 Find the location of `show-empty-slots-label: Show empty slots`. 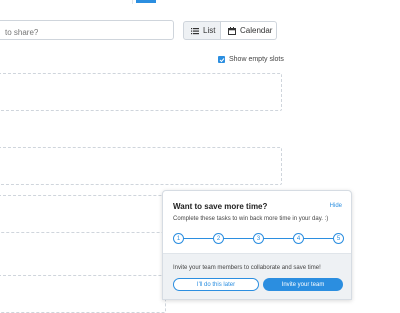

show-empty-slots-label: Show empty slots is located at coordinates (256, 59).